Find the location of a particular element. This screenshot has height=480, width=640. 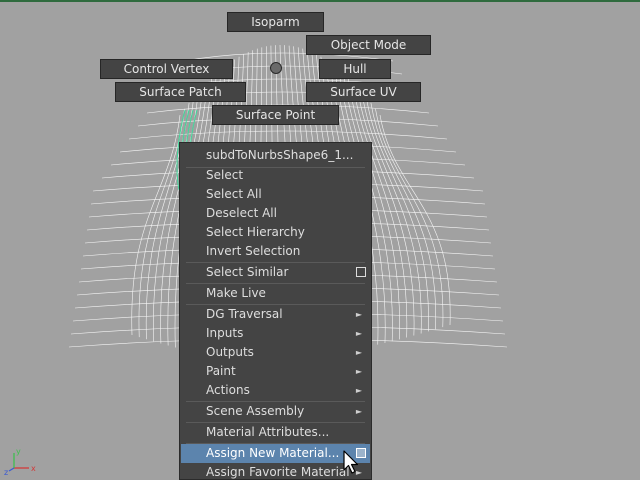

menu-item-deselect-all: Deselect All is located at coordinates (275, 213).